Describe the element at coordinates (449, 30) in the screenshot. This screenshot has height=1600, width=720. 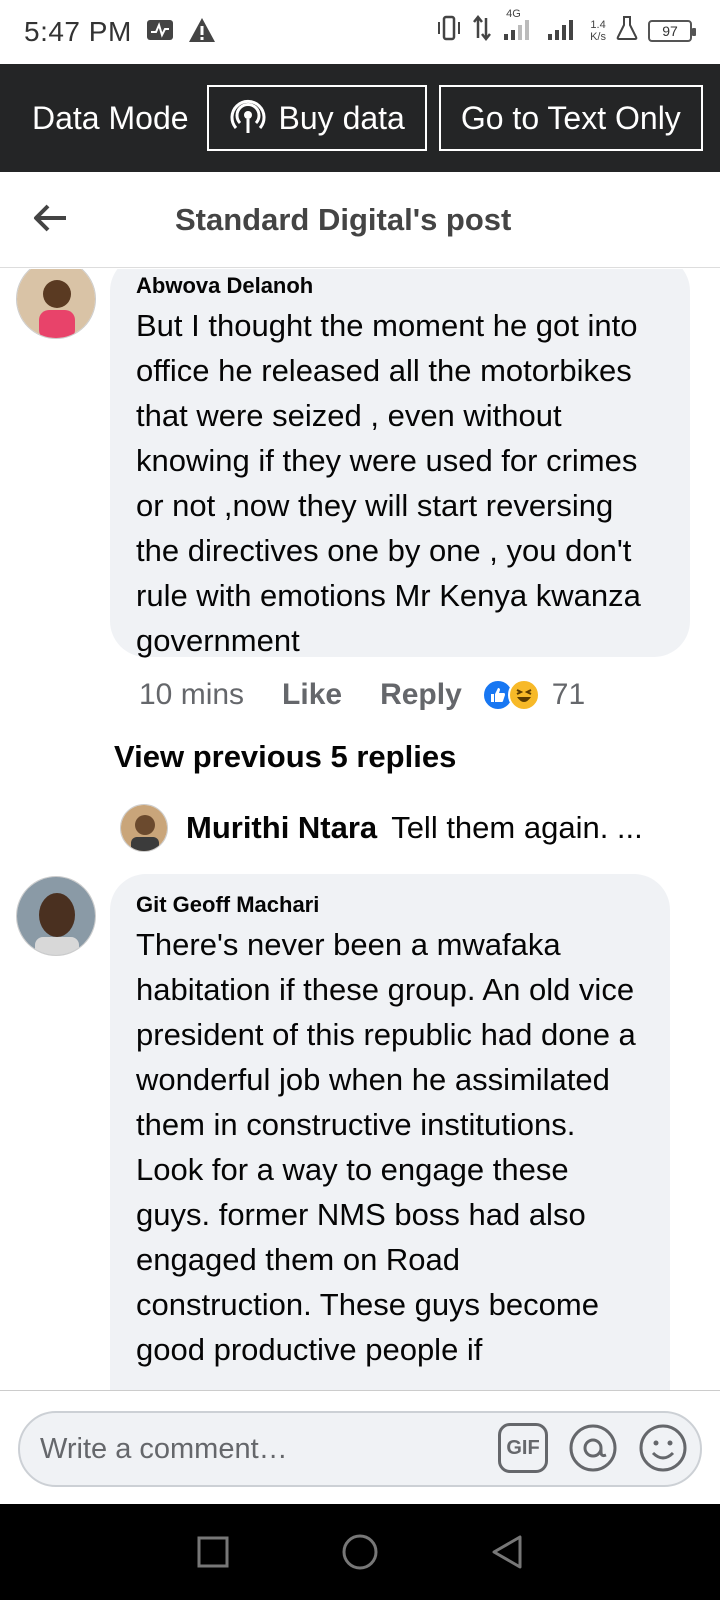
I see `vibrate-icon` at that location.